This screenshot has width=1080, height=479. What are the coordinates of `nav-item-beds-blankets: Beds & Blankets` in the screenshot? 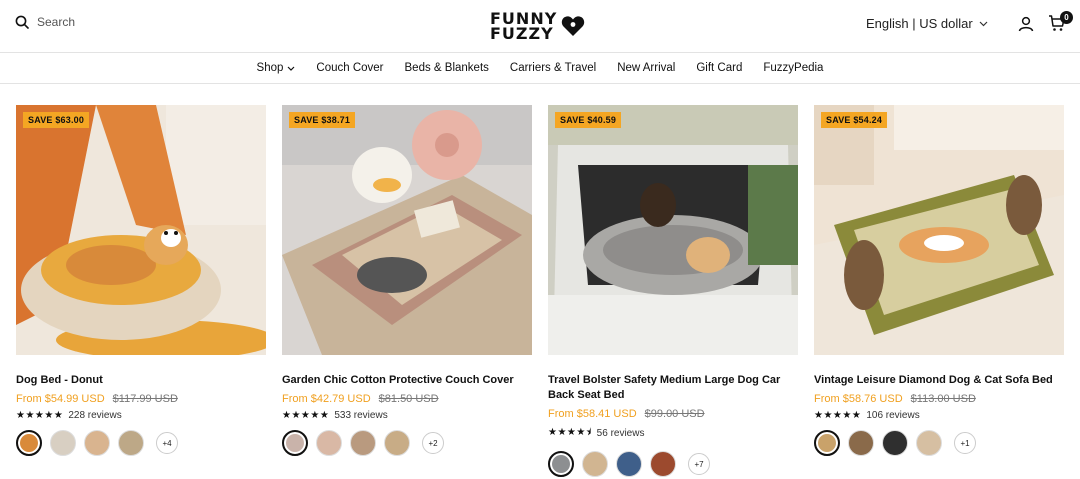 It's located at (446, 68).